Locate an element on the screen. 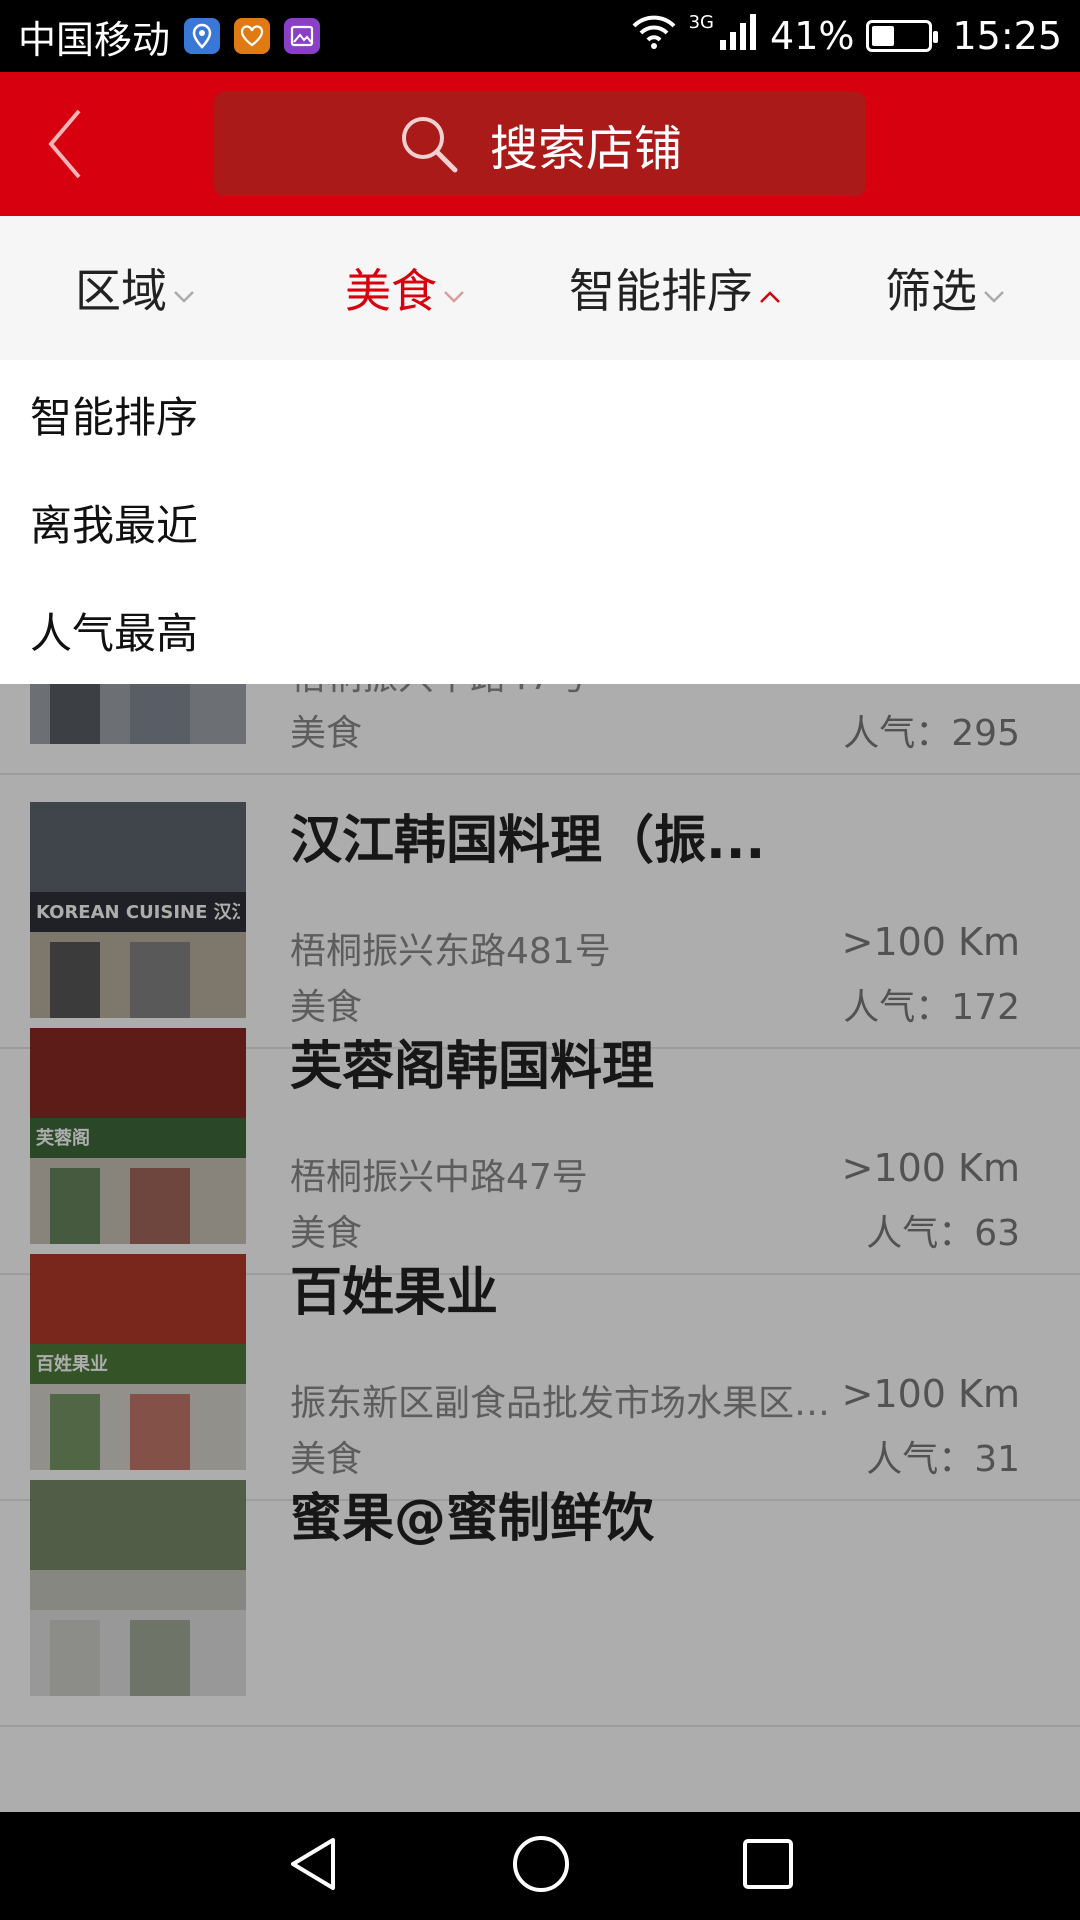 This screenshot has height=1920, width=1080. filter-tab-1: 美食 is located at coordinates (405, 288).